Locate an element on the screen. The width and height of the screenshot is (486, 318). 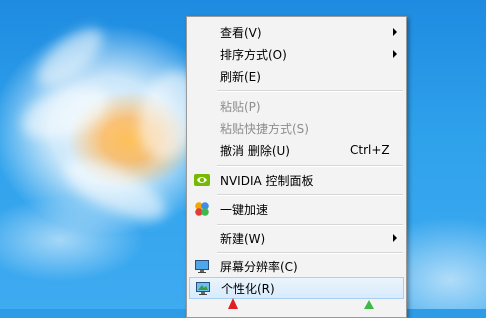
menu-item-label: 一键加速 is located at coordinates (244, 209).